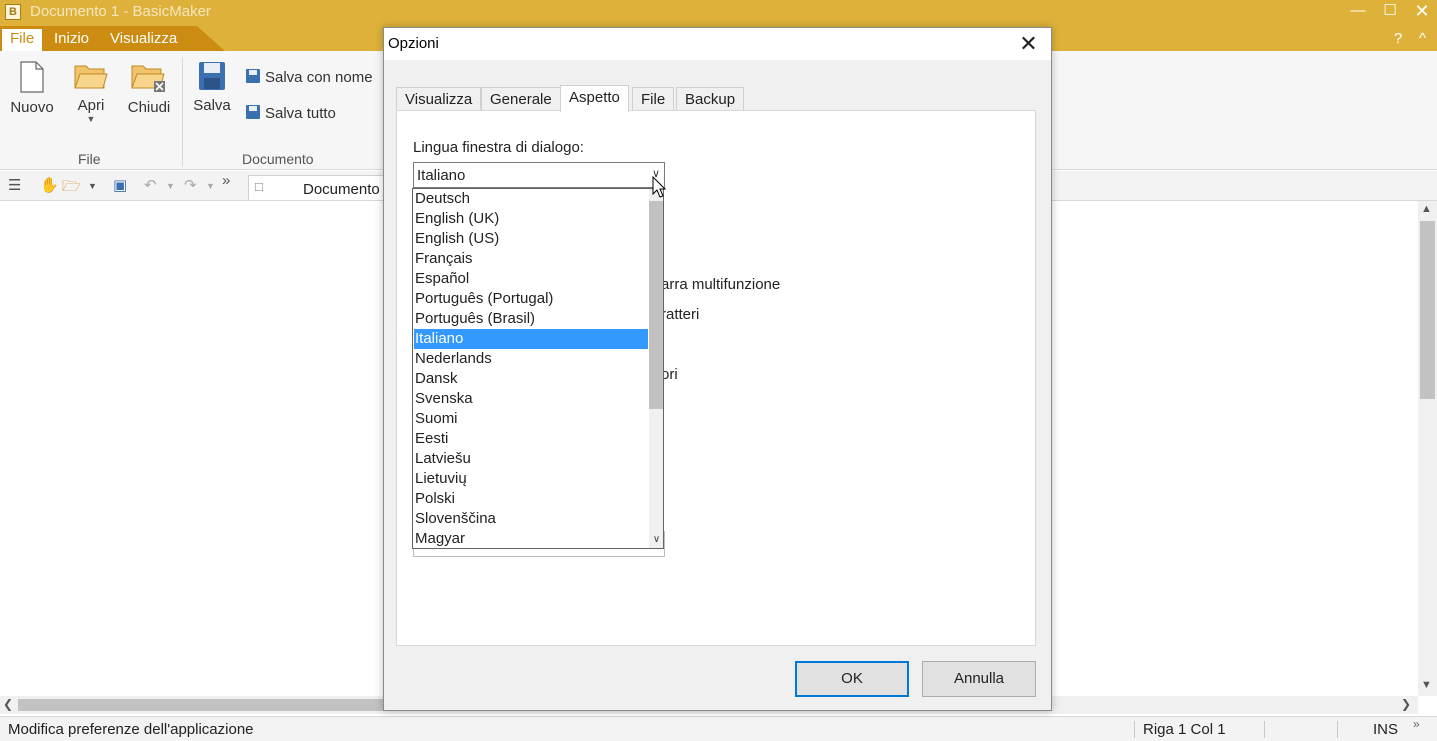 This screenshot has width=1437, height=741. What do you see at coordinates (1422, 38) in the screenshot?
I see `collapse-ribbon-icon: ^` at bounding box center [1422, 38].